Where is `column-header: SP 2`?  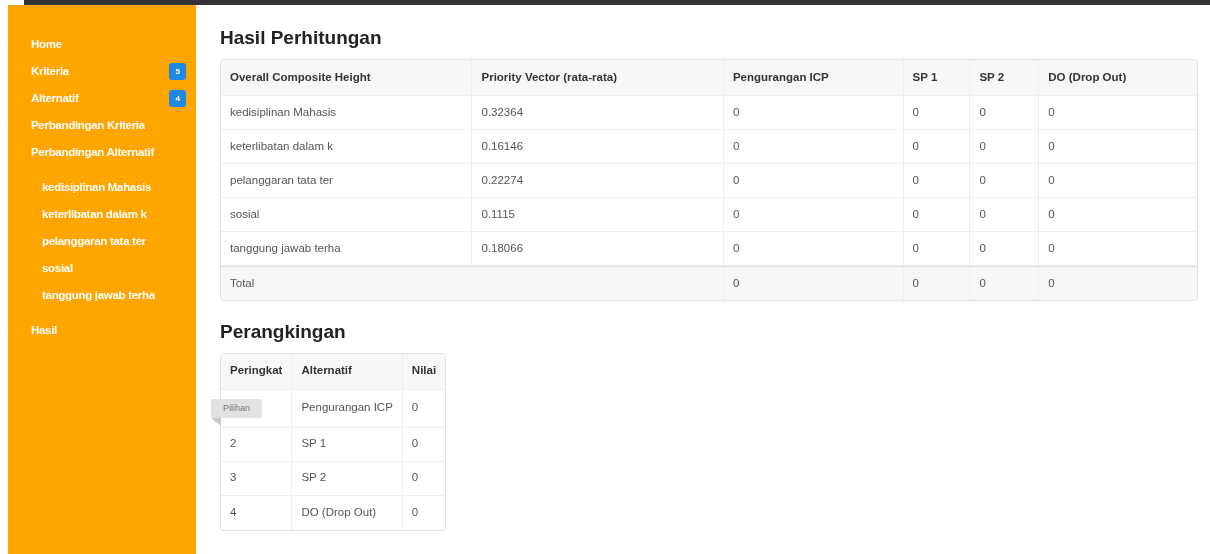
column-header: SP 2 is located at coordinates (1005, 77).